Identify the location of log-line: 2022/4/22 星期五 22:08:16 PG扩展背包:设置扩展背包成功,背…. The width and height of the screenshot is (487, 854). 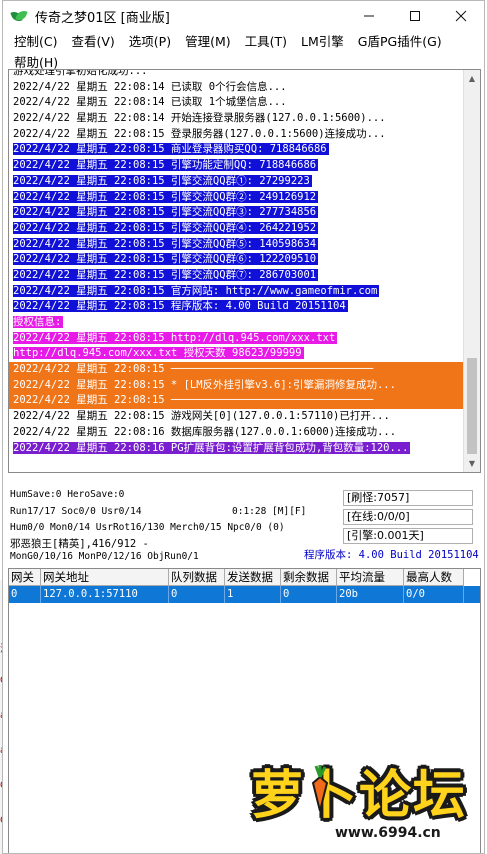
(236, 449).